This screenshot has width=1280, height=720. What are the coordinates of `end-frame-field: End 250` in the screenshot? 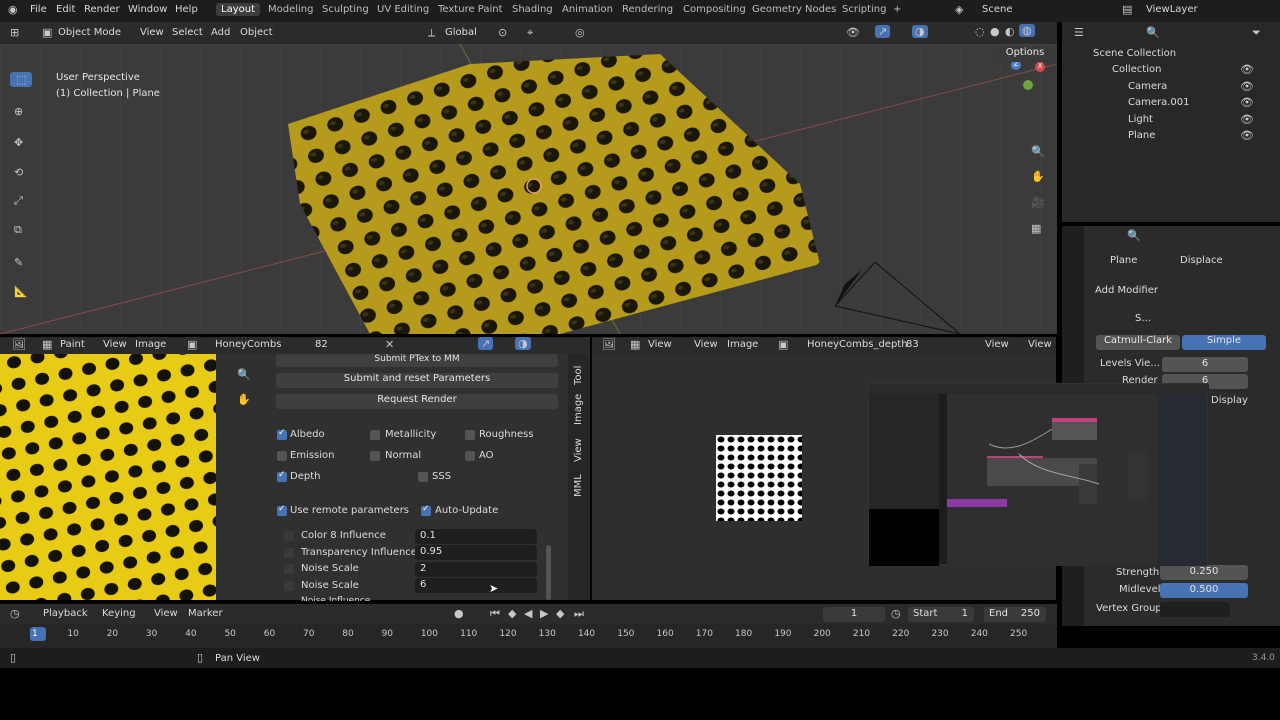 It's located at (1015, 614).